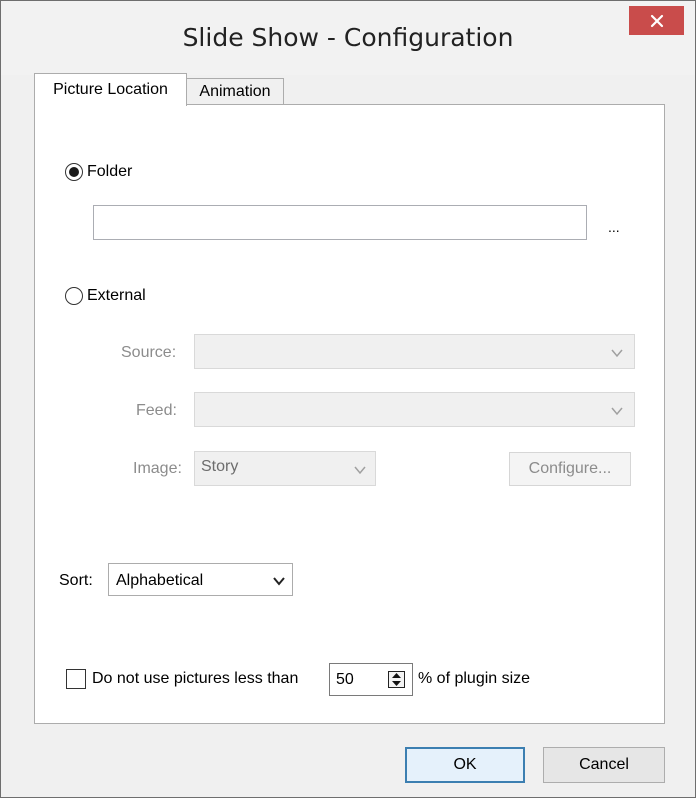 Image resolution: width=696 pixels, height=798 pixels. Describe the element at coordinates (465, 765) in the screenshot. I see `ok-button: OK` at that location.